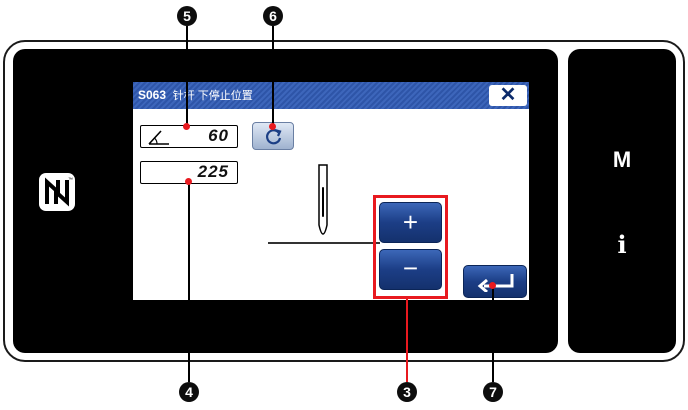  Describe the element at coordinates (158, 137) in the screenshot. I see `angle-icon` at that location.